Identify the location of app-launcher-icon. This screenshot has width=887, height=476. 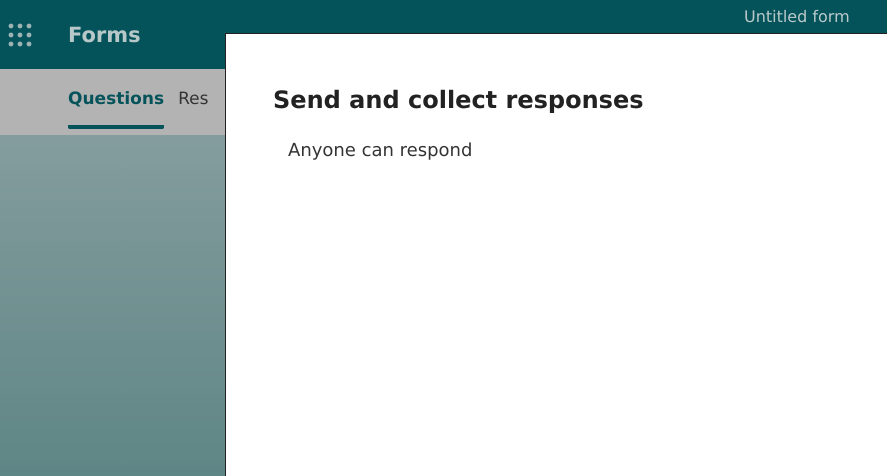
(20, 34).